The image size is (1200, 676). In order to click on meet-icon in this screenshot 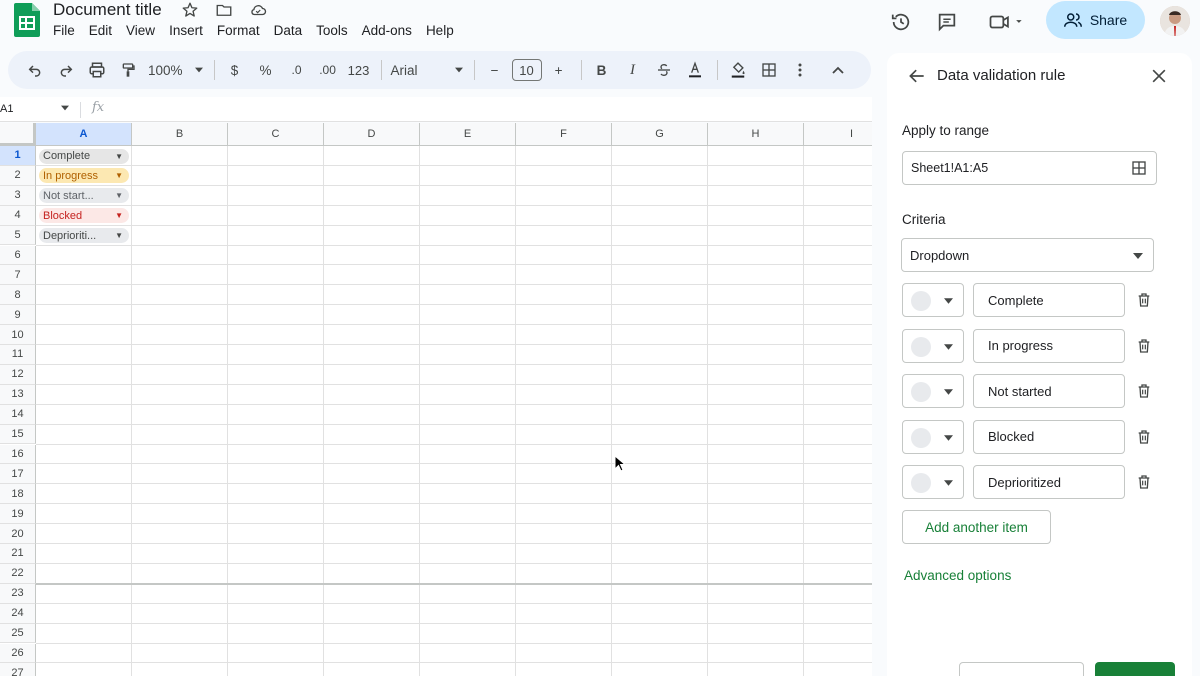, I will do `click(1007, 22)`.